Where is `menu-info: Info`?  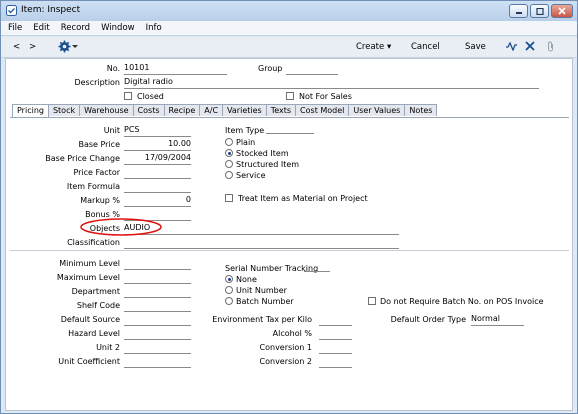 menu-info: Info is located at coordinates (154, 28).